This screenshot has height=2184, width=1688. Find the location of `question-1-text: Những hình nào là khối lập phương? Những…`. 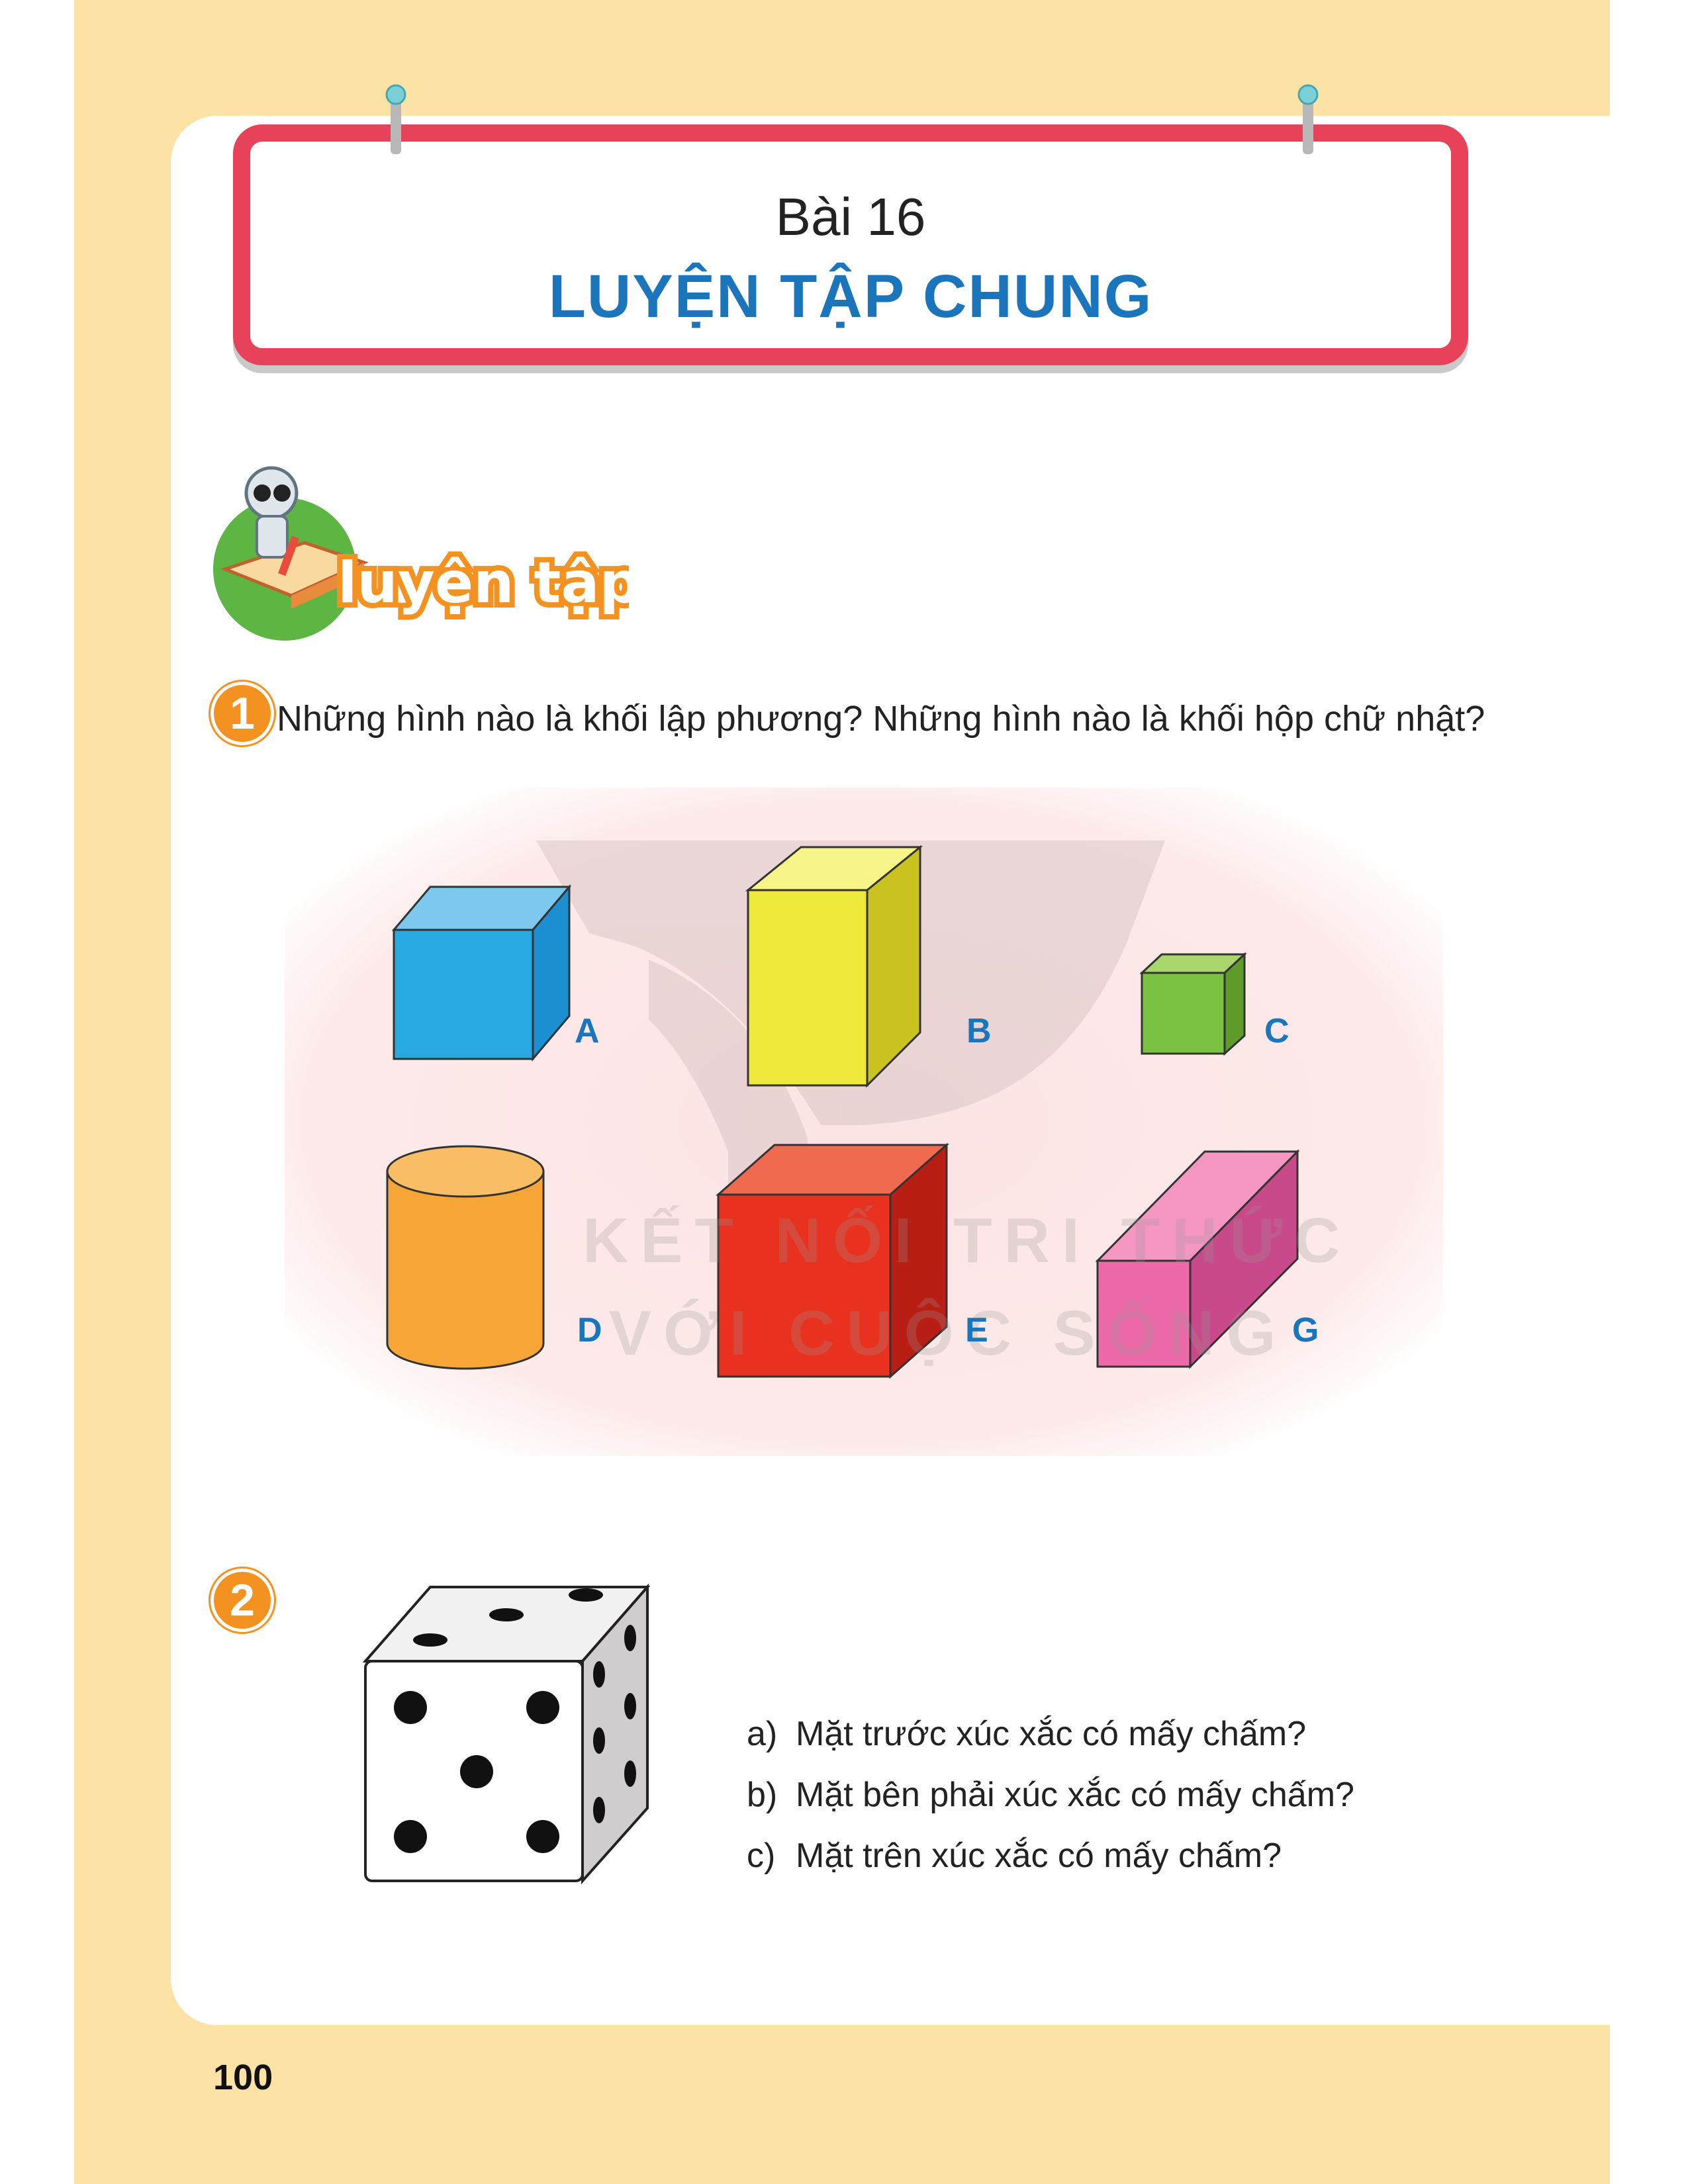

question-1-text: Những hình nào là khối lập phương? Những… is located at coordinates (881, 719).